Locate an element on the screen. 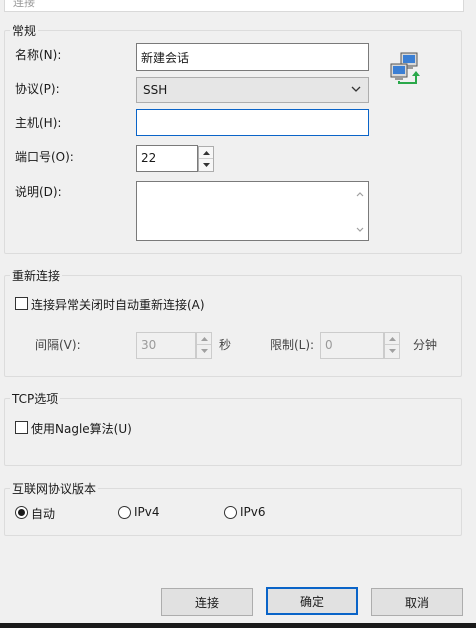 The image size is (476, 628). reconnect-group-title: 重新连接 is located at coordinates (36, 275).